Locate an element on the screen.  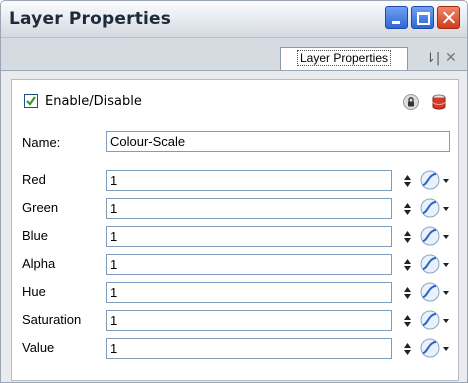
tab-layer-properties: Layer Properties is located at coordinates (344, 58).